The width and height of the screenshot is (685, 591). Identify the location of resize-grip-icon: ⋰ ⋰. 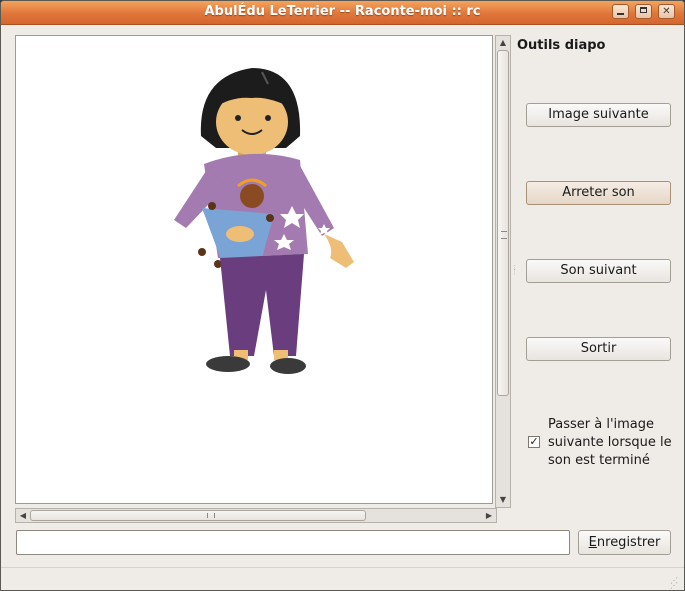
(675, 583).